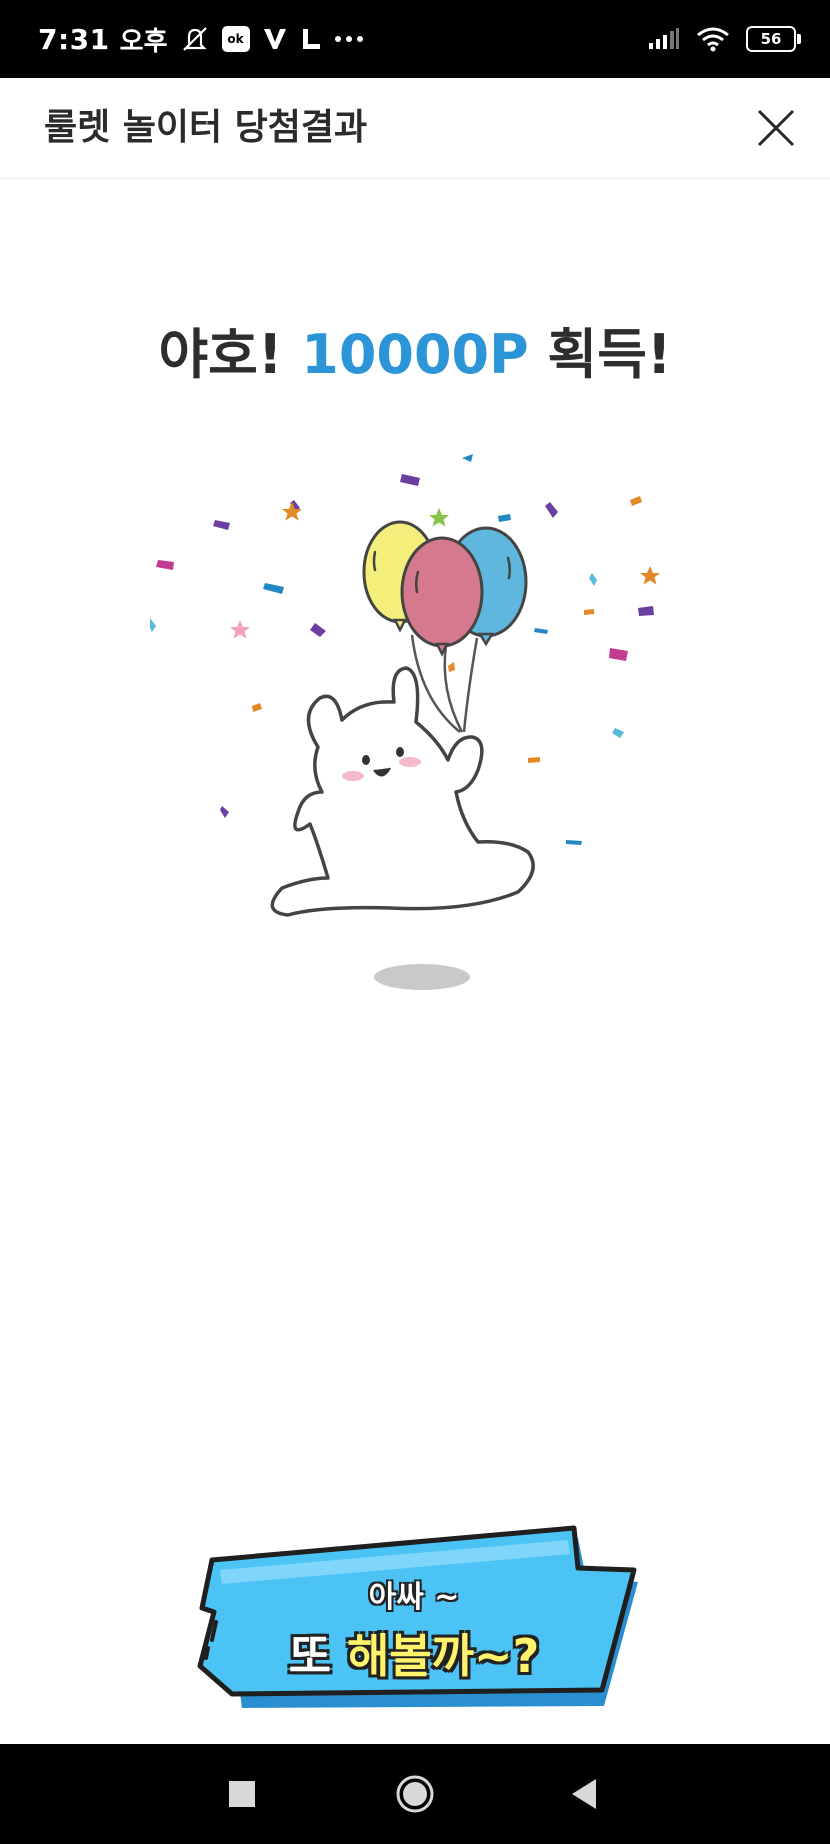 Image resolution: width=830 pixels, height=1844 pixels. I want to click on circle-icon, so click(415, 1794).